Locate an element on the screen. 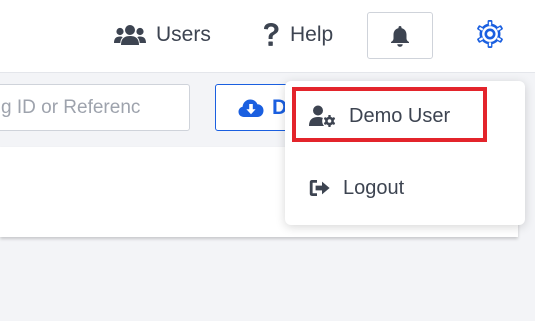 The height and width of the screenshot is (321, 535). nav-users-link: Users is located at coordinates (162, 35).